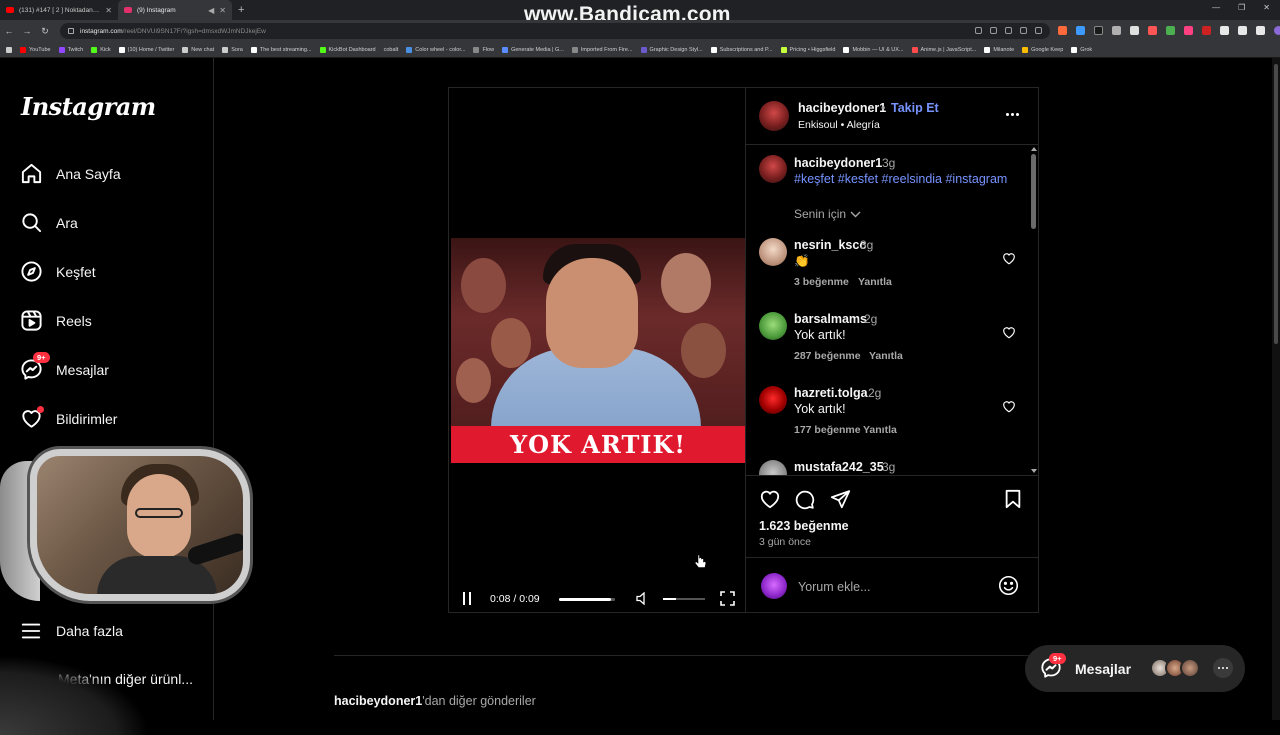 This screenshot has height=735, width=1280. Describe the element at coordinates (58, 271) in the screenshot. I see `sidebar-item-explore: Keşfet` at that location.